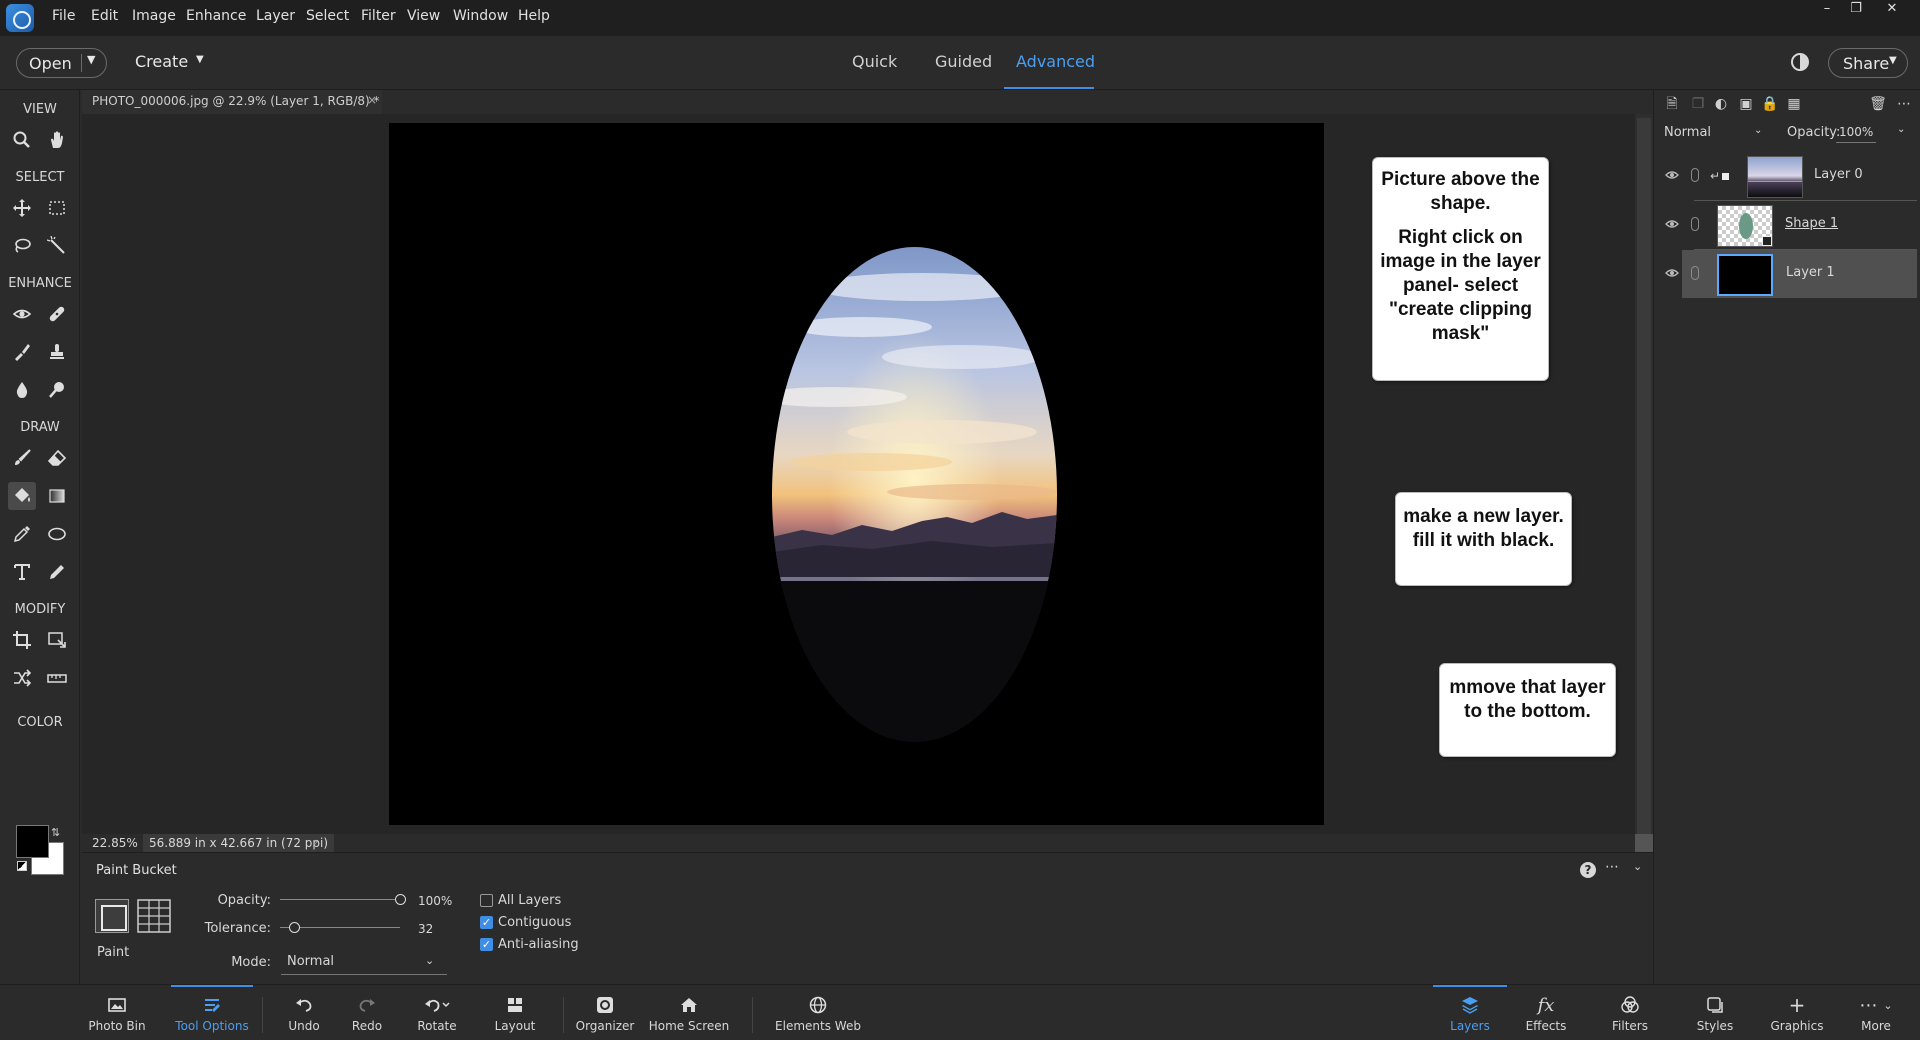  I want to click on create-button: Create, so click(161, 61).